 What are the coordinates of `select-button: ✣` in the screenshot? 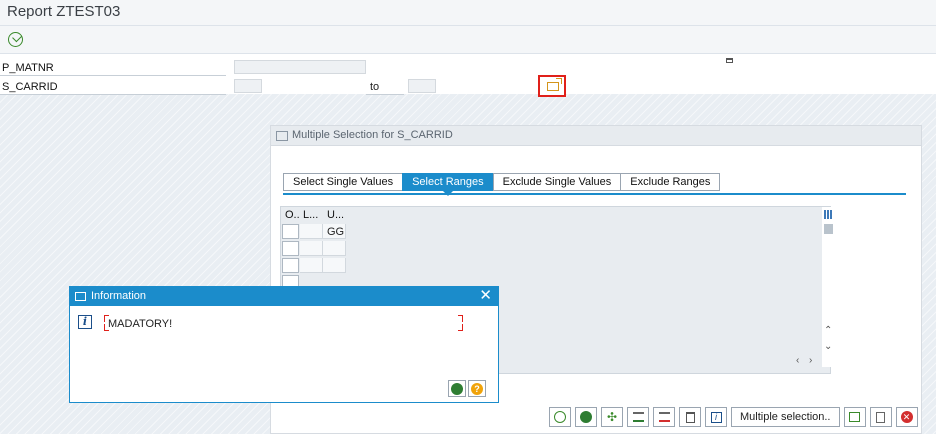 It's located at (612, 417).